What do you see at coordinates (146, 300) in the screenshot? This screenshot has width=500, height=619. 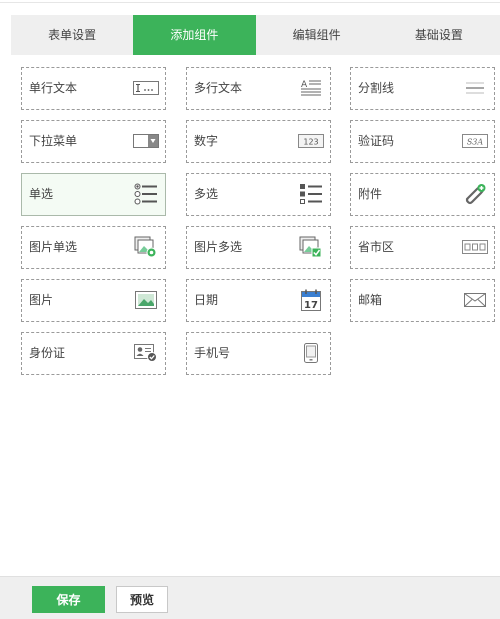 I see `image-icon` at bounding box center [146, 300].